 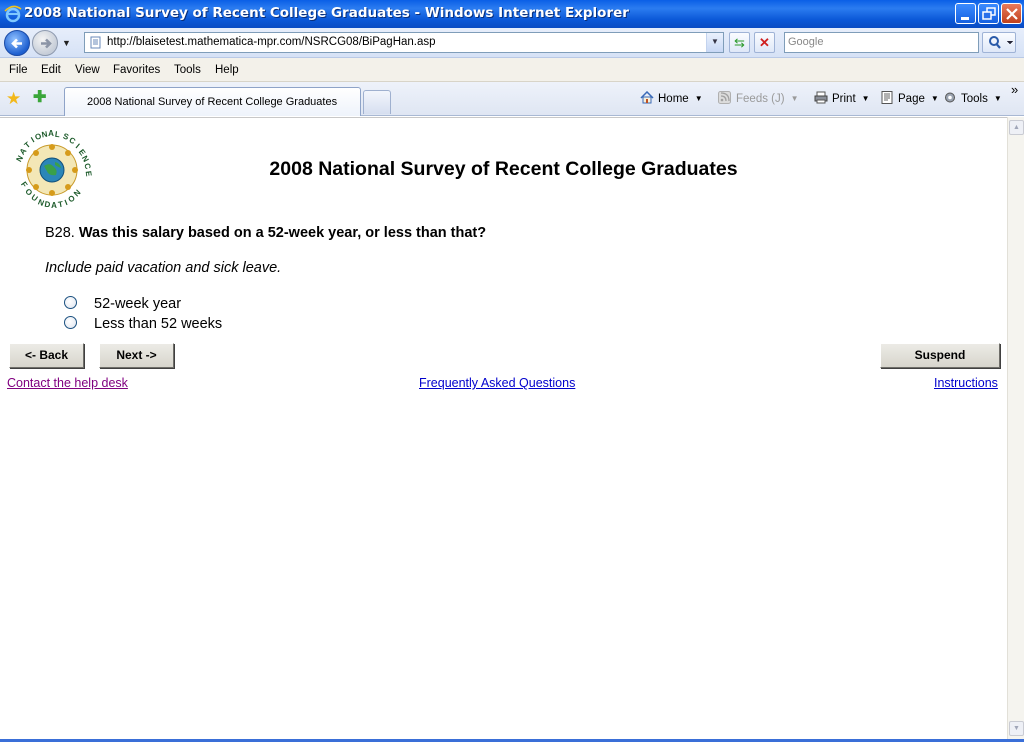 I want to click on back-nav-button, so click(x=17, y=43).